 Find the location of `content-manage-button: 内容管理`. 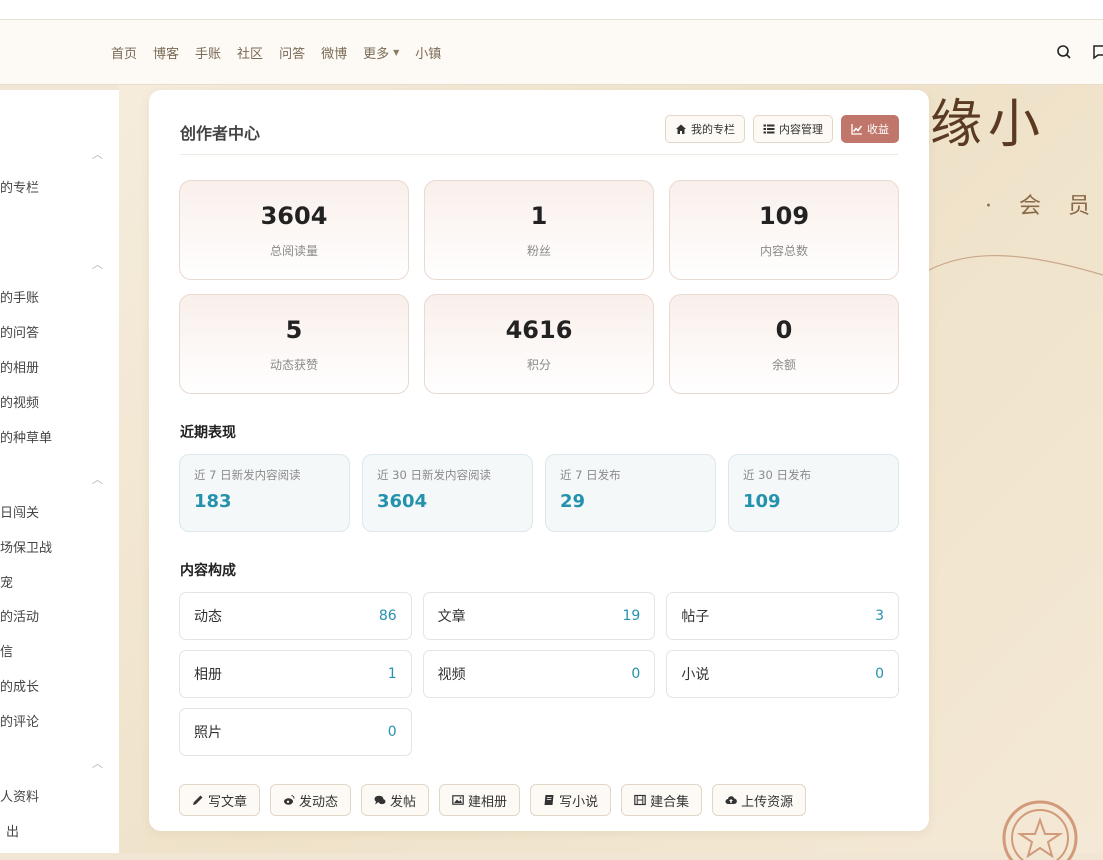

content-manage-button: 内容管理 is located at coordinates (793, 129).